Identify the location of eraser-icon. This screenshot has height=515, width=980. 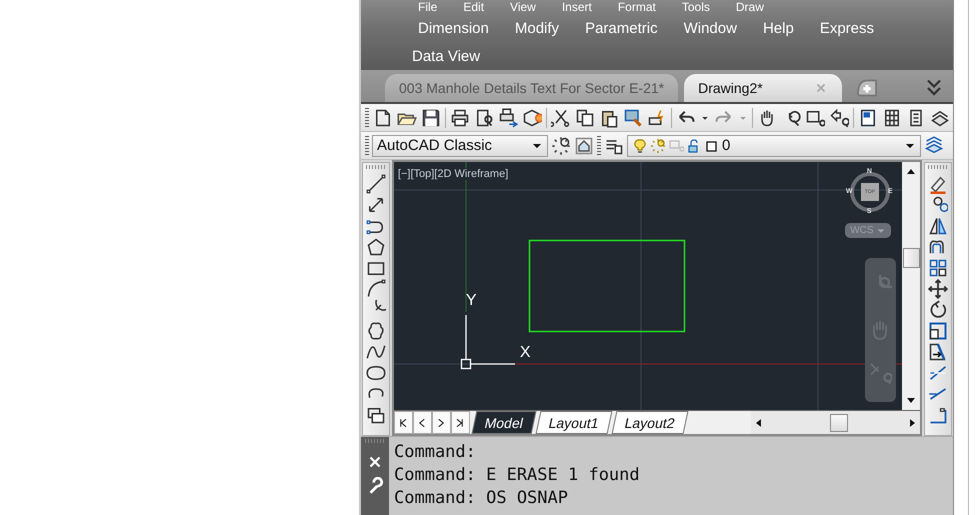
(938, 184).